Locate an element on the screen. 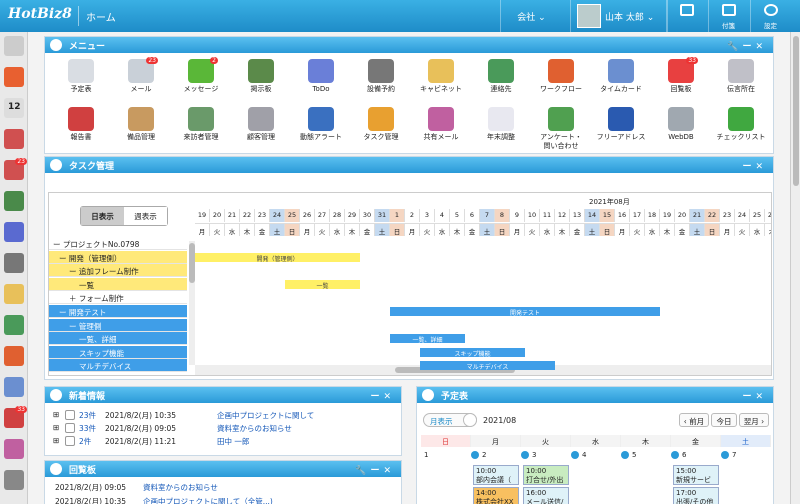 This screenshot has width=800, height=504. task-tree-row: スキップ機能 is located at coordinates (118, 352).